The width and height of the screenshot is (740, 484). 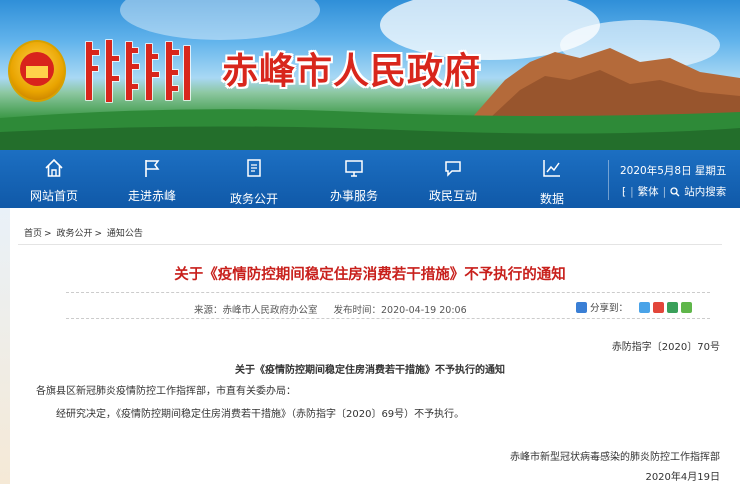 What do you see at coordinates (608, 180) in the screenshot?
I see `nav-divider` at bounding box center [608, 180].